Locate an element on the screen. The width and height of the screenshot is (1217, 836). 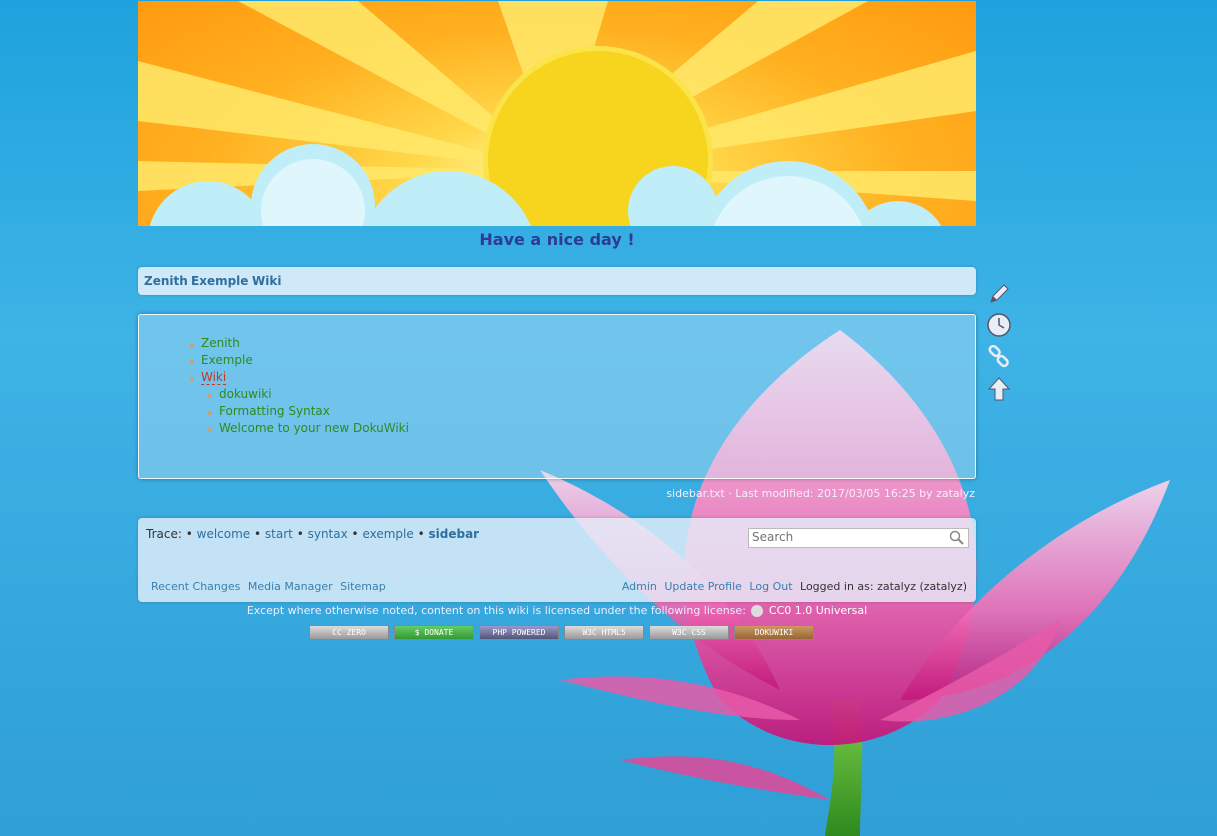
dokuwiki-badge: DOKUWIKI is located at coordinates (774, 632).